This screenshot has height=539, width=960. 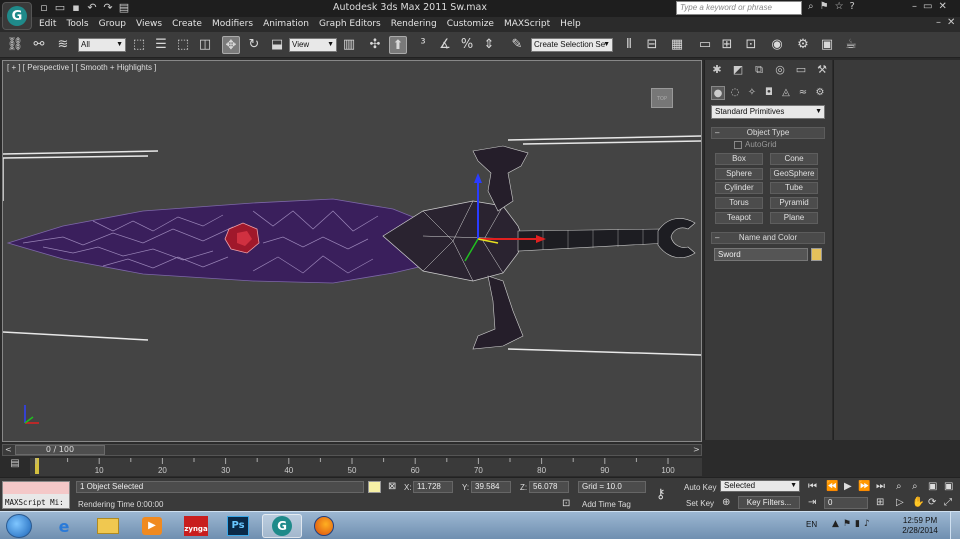 What do you see at coordinates (848, 486) in the screenshot?
I see `play-icon: ▶` at bounding box center [848, 486].